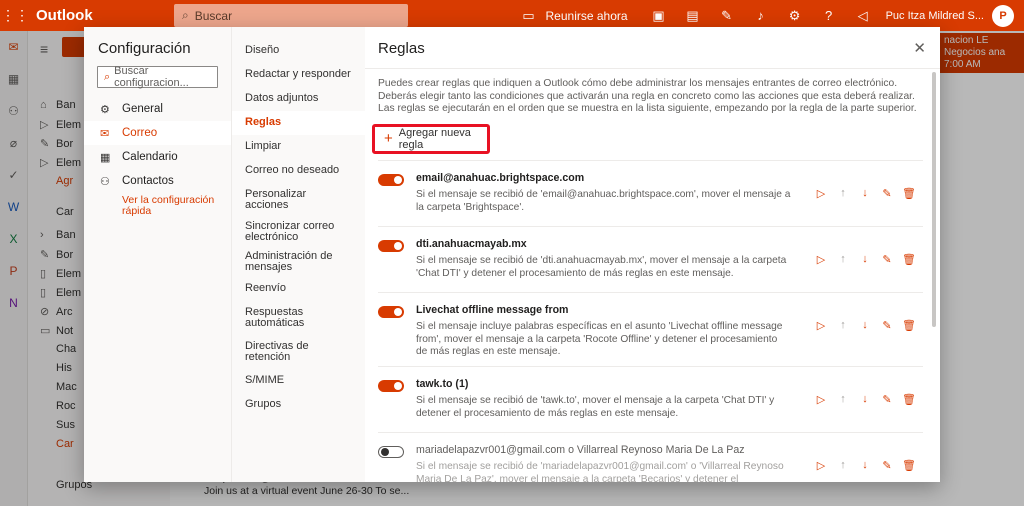 This screenshot has width=1024, height=506. I want to click on category-general: ⚙ General, so click(157, 109).